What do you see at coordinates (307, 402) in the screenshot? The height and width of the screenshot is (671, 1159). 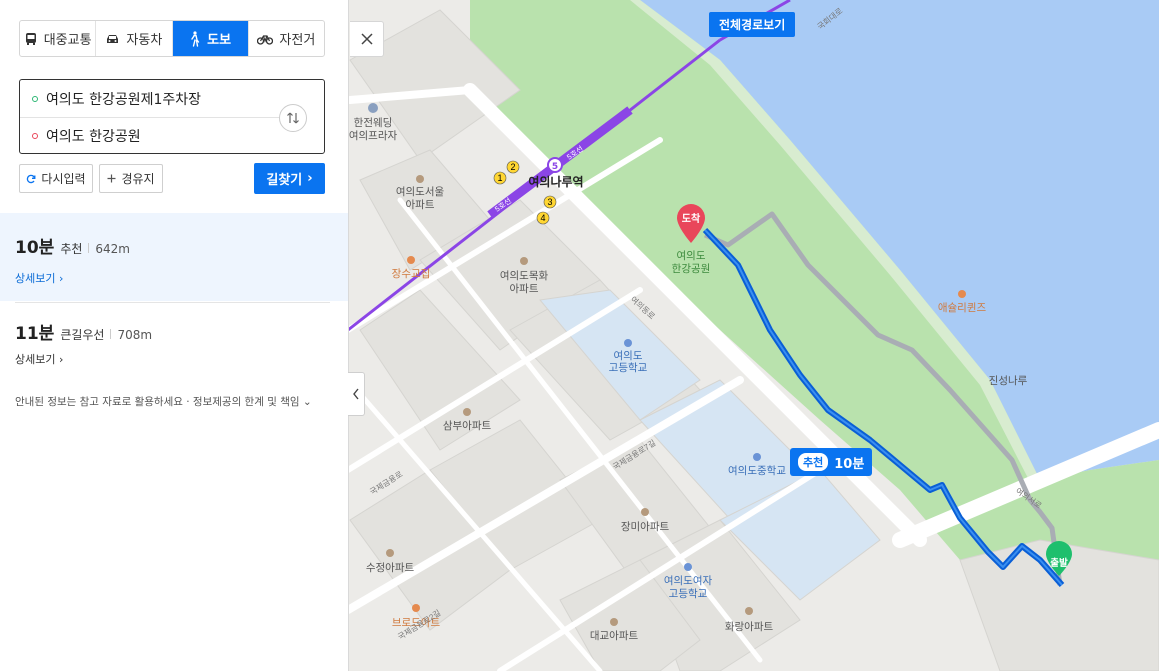 I see `chevron-down-icon: ⌄` at bounding box center [307, 402].